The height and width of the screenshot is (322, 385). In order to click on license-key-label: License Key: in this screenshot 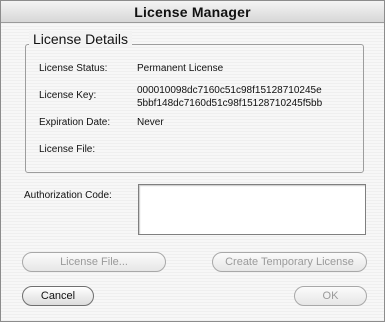, I will do `click(68, 95)`.